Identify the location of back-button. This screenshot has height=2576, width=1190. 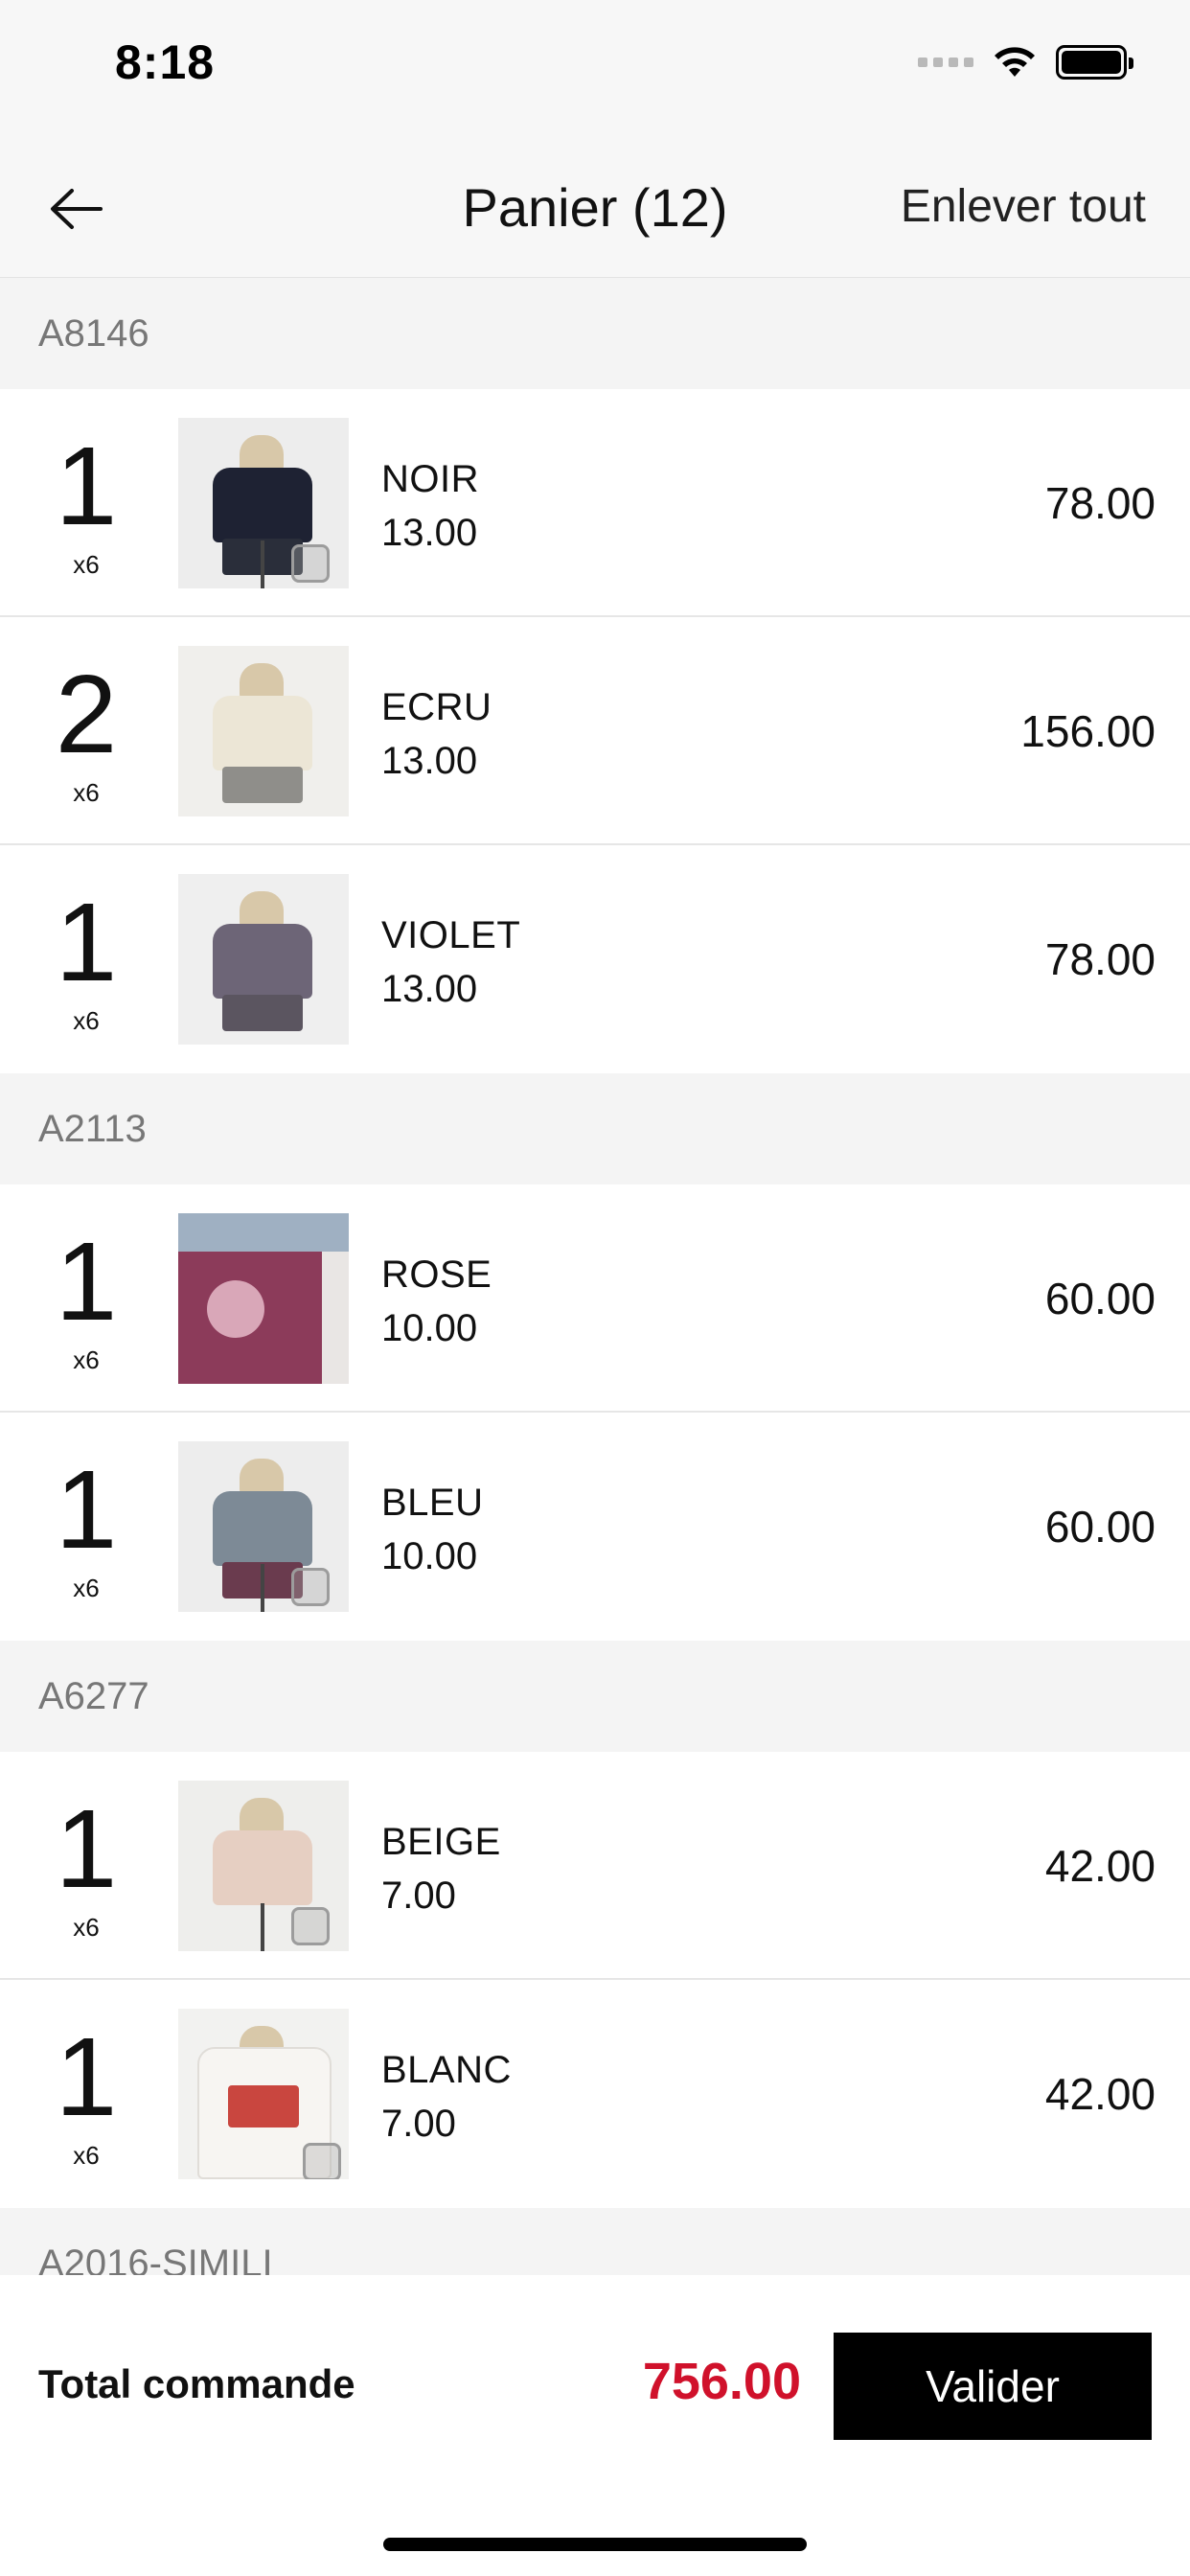
(76, 208).